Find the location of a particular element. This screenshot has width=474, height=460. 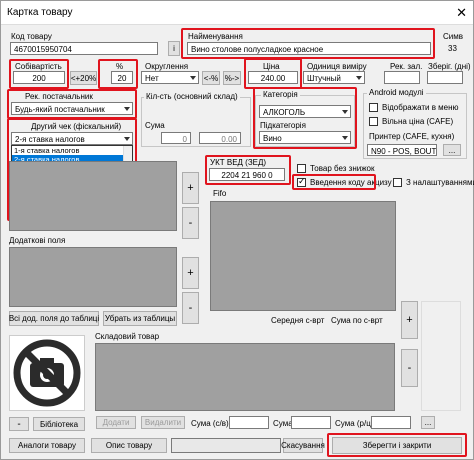

dropdown-option: 1-я ставка налогов is located at coordinates (72, 150).